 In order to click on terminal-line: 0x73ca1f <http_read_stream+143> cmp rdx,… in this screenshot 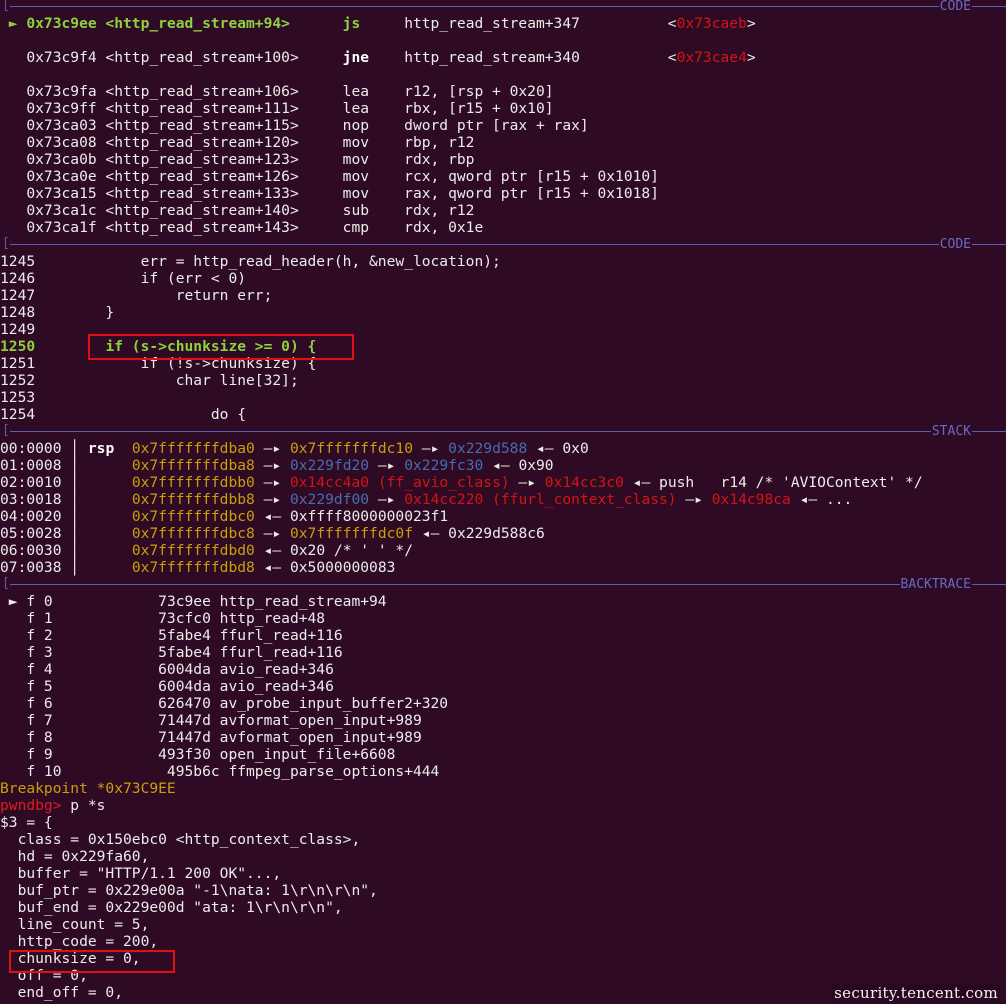, I will do `click(503, 227)`.